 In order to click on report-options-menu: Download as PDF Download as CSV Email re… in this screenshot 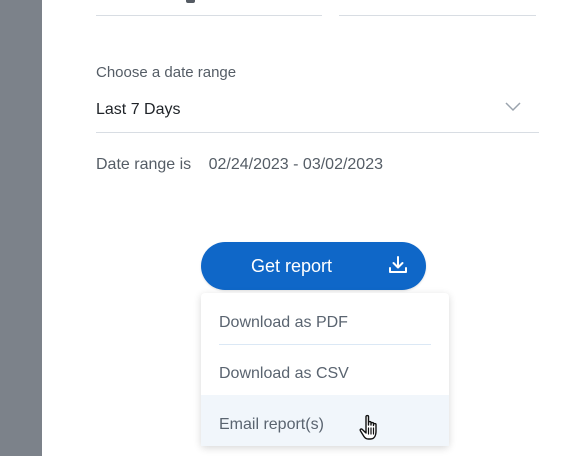, I will do `click(325, 369)`.